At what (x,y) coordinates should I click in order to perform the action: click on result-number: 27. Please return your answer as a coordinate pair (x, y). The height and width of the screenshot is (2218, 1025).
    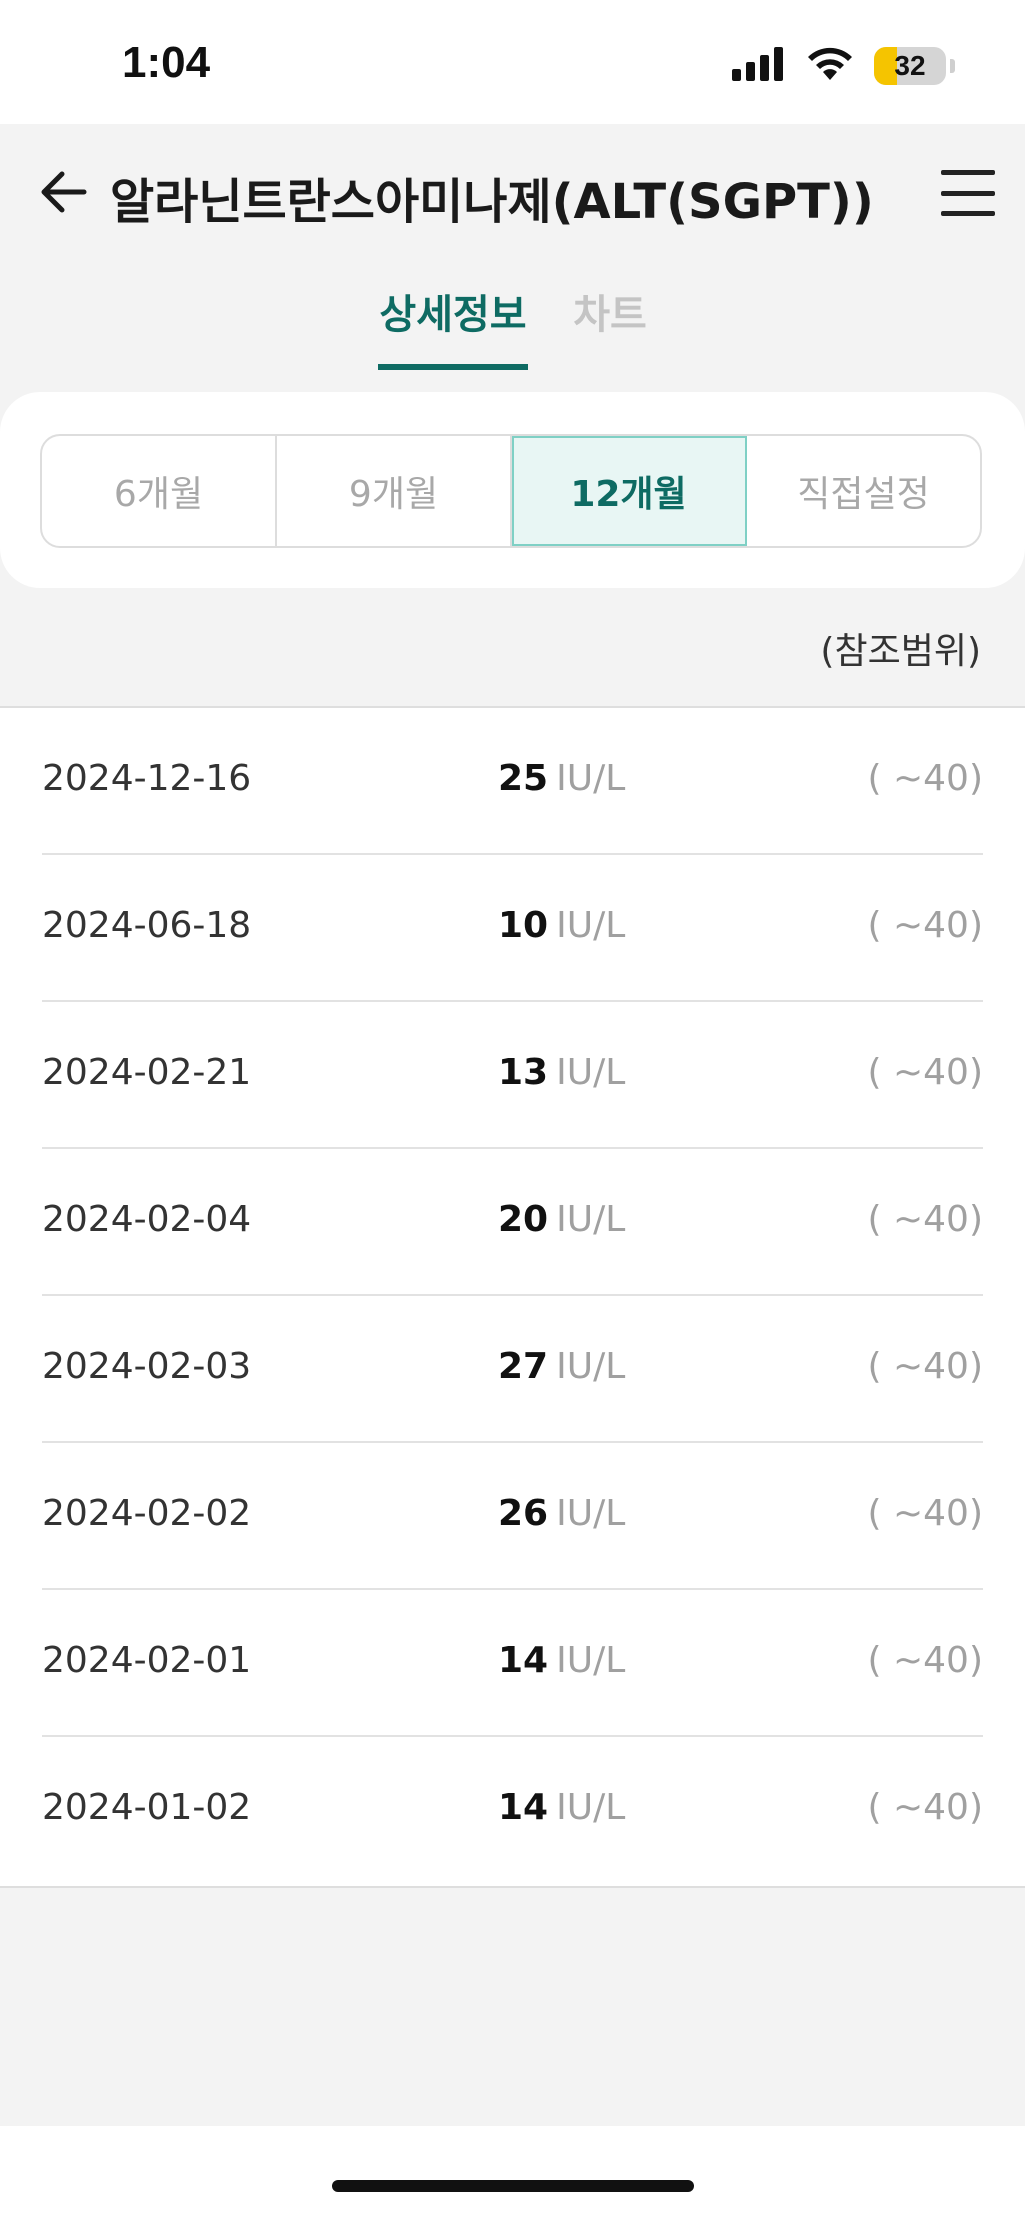
    Looking at the image, I should click on (523, 1366).